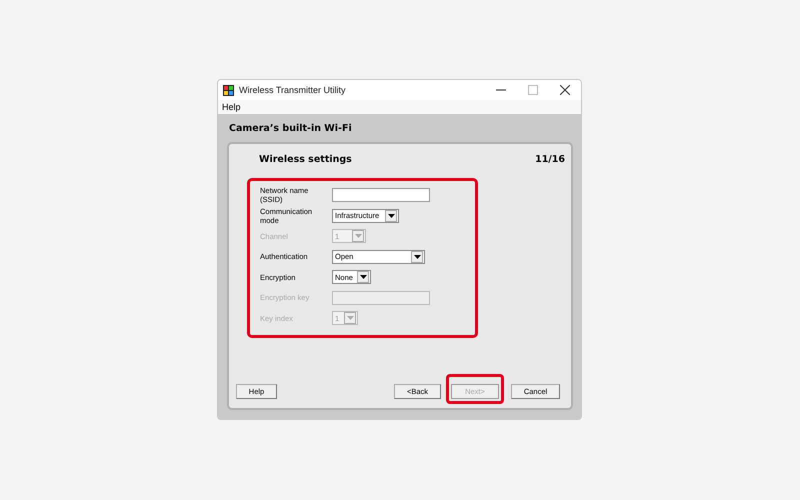 This screenshot has height=500, width=800. Describe the element at coordinates (305, 160) in the screenshot. I see `step-title: Wireless settings` at that location.